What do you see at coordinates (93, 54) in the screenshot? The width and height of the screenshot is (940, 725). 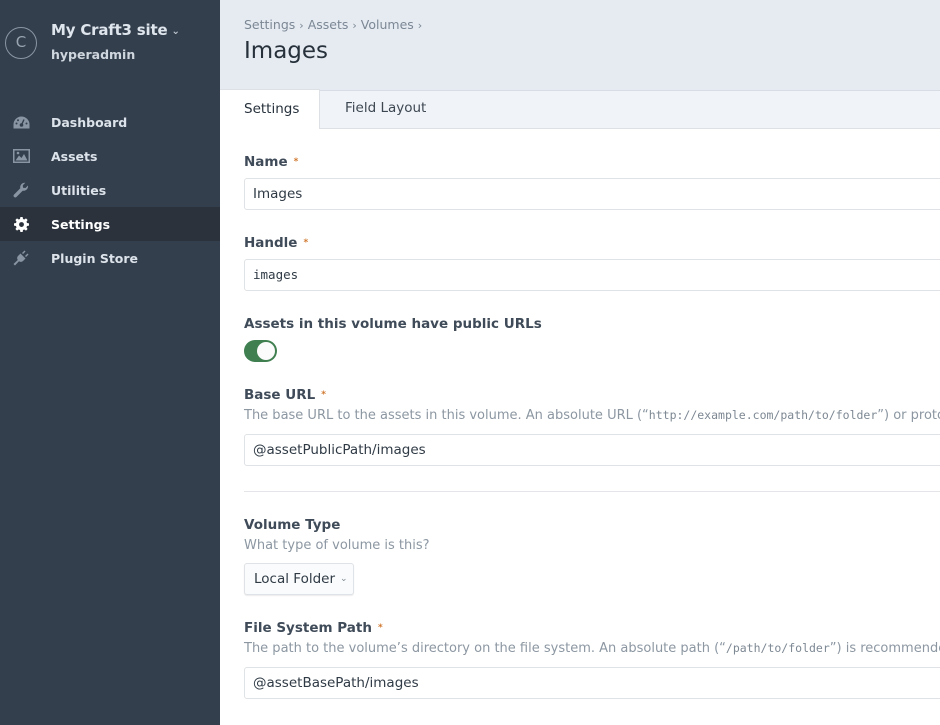 I see `username: hyperadmin` at bounding box center [93, 54].